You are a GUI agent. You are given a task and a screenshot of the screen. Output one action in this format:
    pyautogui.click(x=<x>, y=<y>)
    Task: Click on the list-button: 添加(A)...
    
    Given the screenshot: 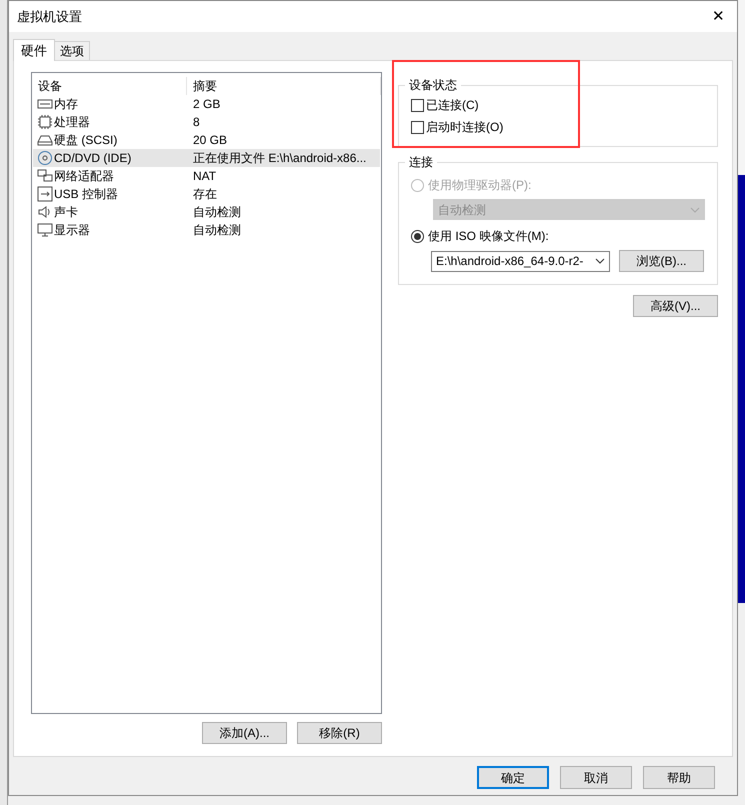 What is the action you would take?
    pyautogui.click(x=244, y=733)
    